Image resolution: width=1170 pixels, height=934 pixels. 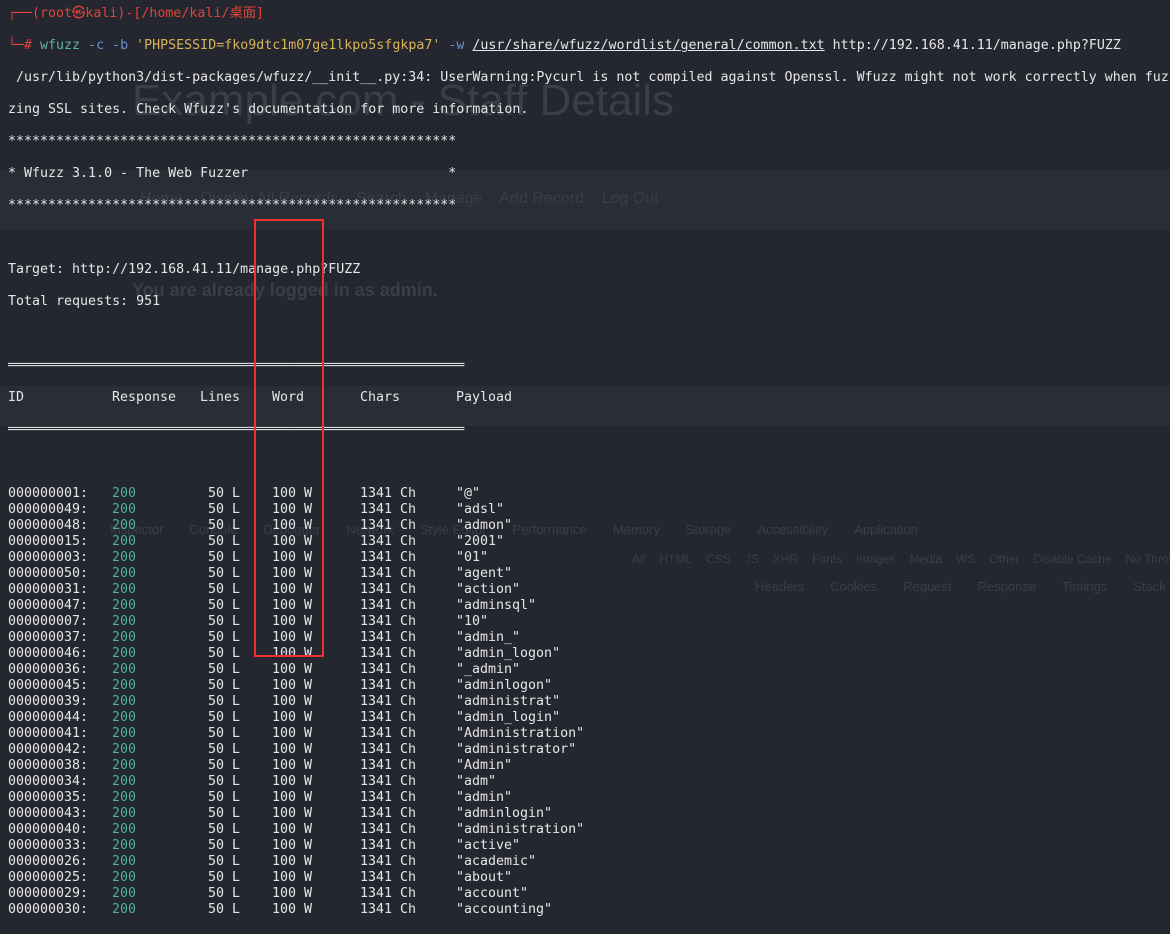 What do you see at coordinates (588, 606) in the screenshot?
I see `table-row: 000000047: 200 50 L 100 W 1341 Ch "adminsql"` at bounding box center [588, 606].